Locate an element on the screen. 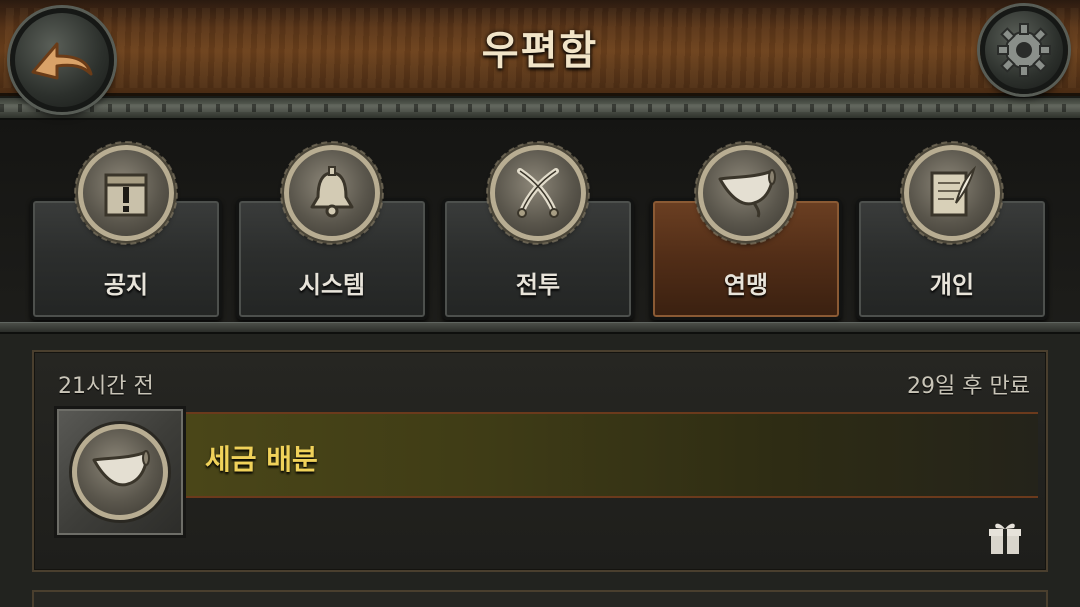  mail-subject: 세금 배분 is located at coordinates (261, 459).